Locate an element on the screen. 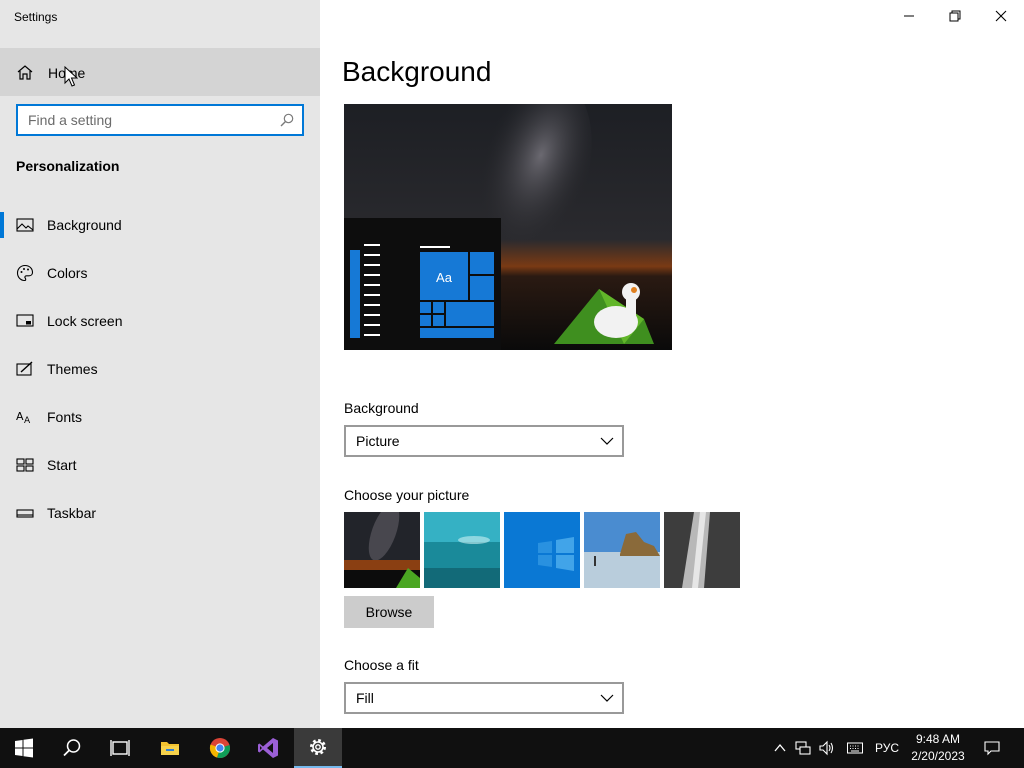 The height and width of the screenshot is (768, 1024). sidebar-item-fonts: A A Fonts is located at coordinates (160, 417).